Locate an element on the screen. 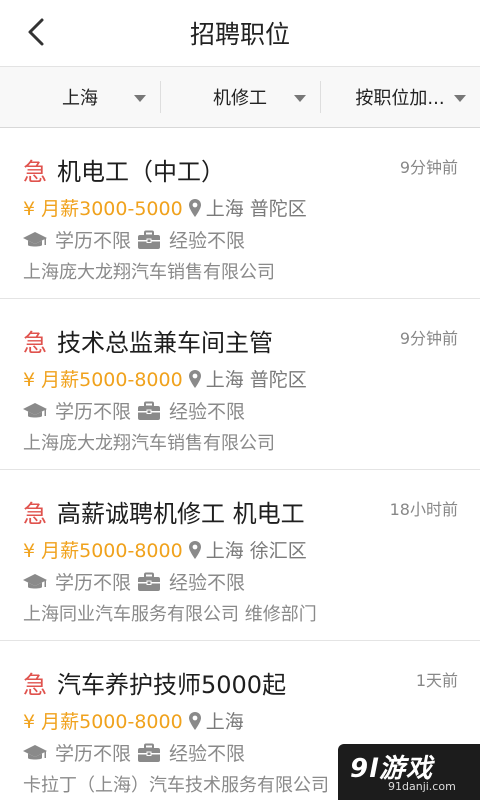 The image size is (480, 800). job-posted-time: 1天前 is located at coordinates (436, 680).